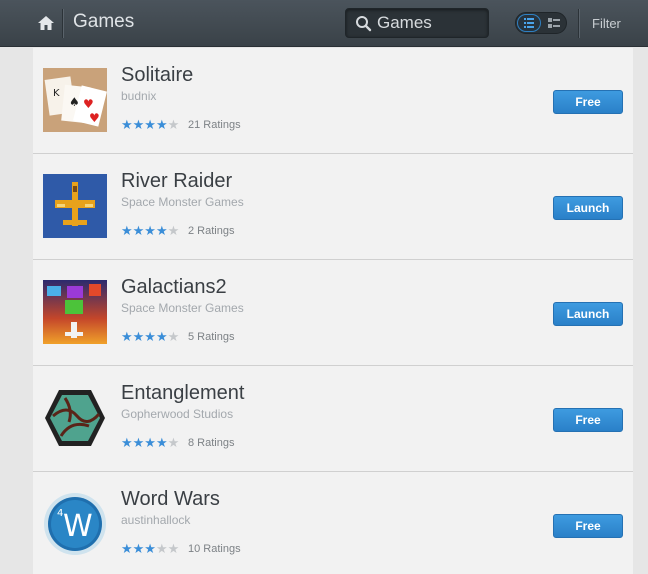 This screenshot has height=574, width=648. What do you see at coordinates (156, 520) in the screenshot?
I see `app-developer: austinhallock` at bounding box center [156, 520].